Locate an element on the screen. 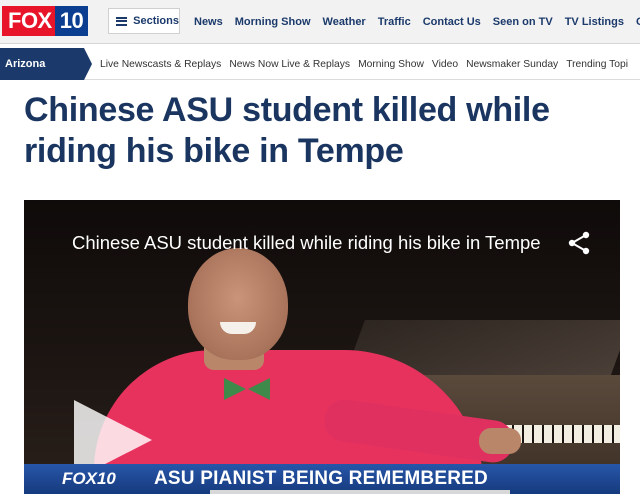 The image size is (640, 494). person-hand is located at coordinates (500, 441).